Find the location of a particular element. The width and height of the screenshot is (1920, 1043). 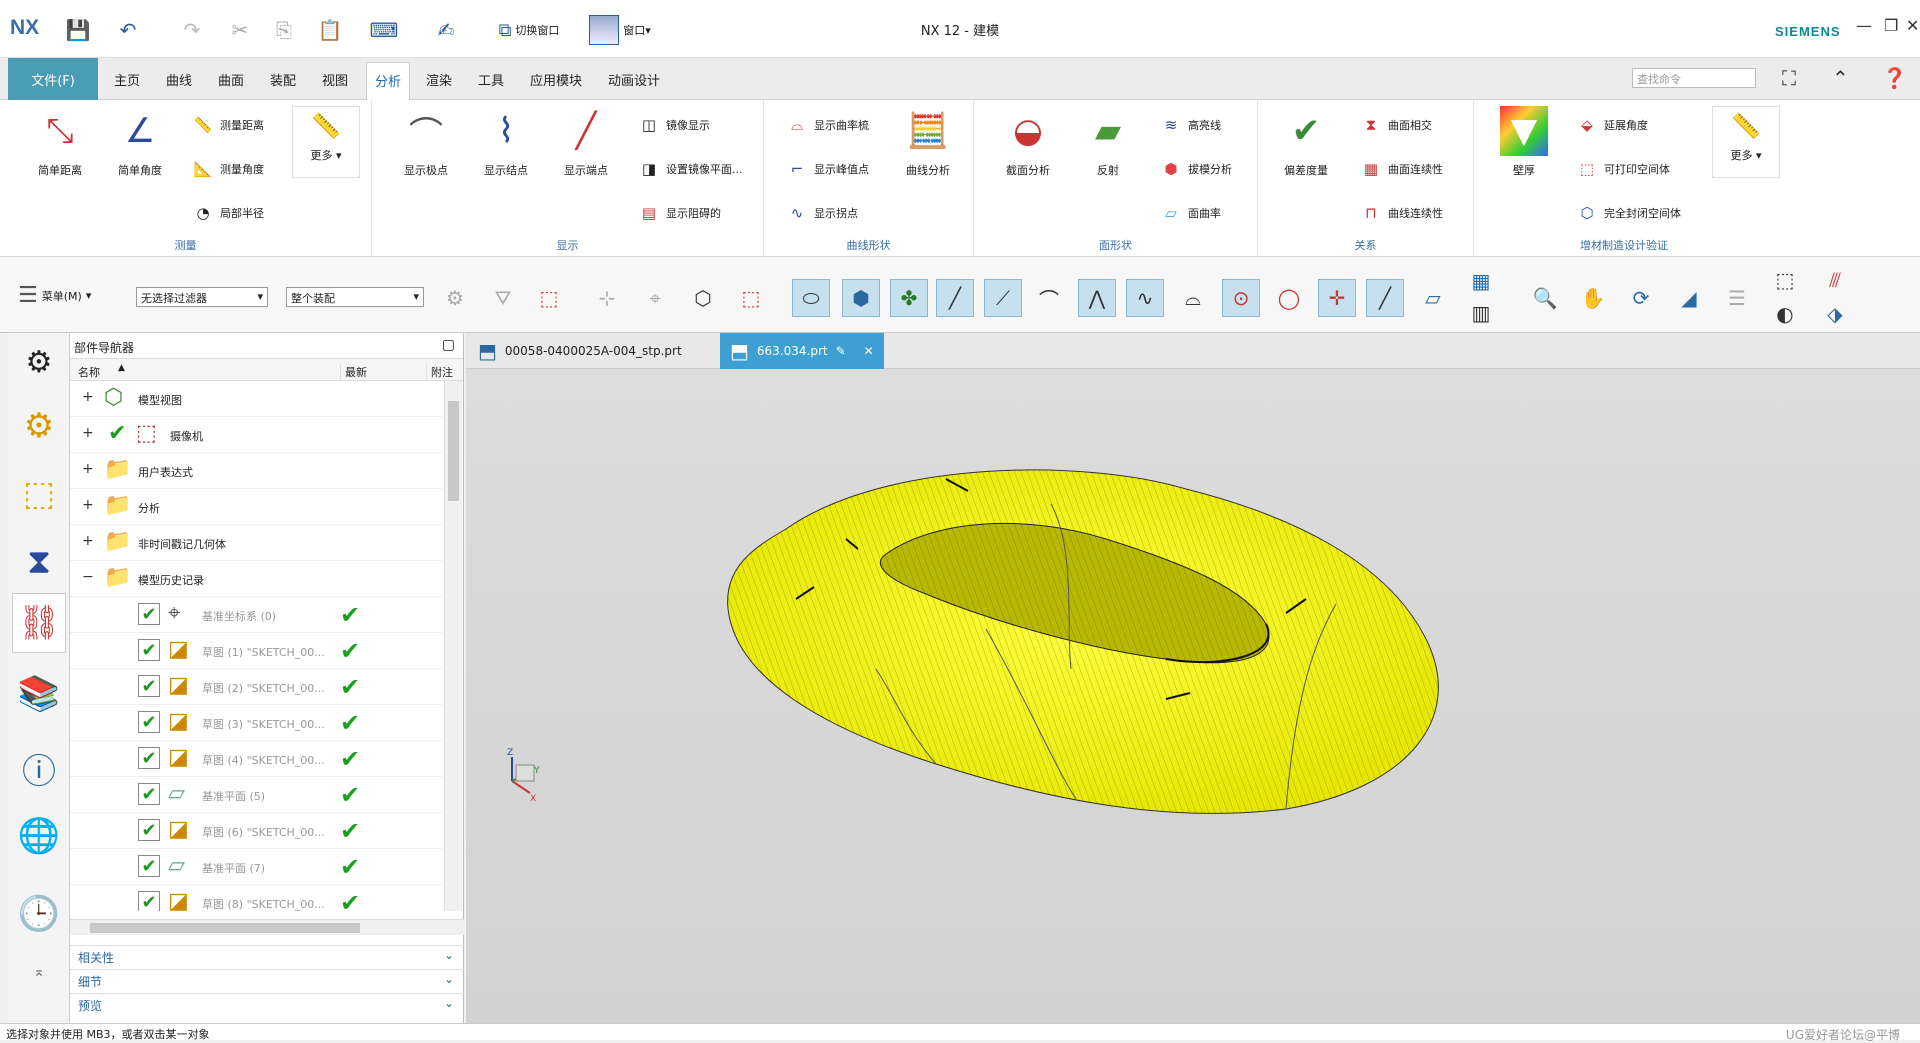

circle-center-icon: ⊙ is located at coordinates (1241, 298).